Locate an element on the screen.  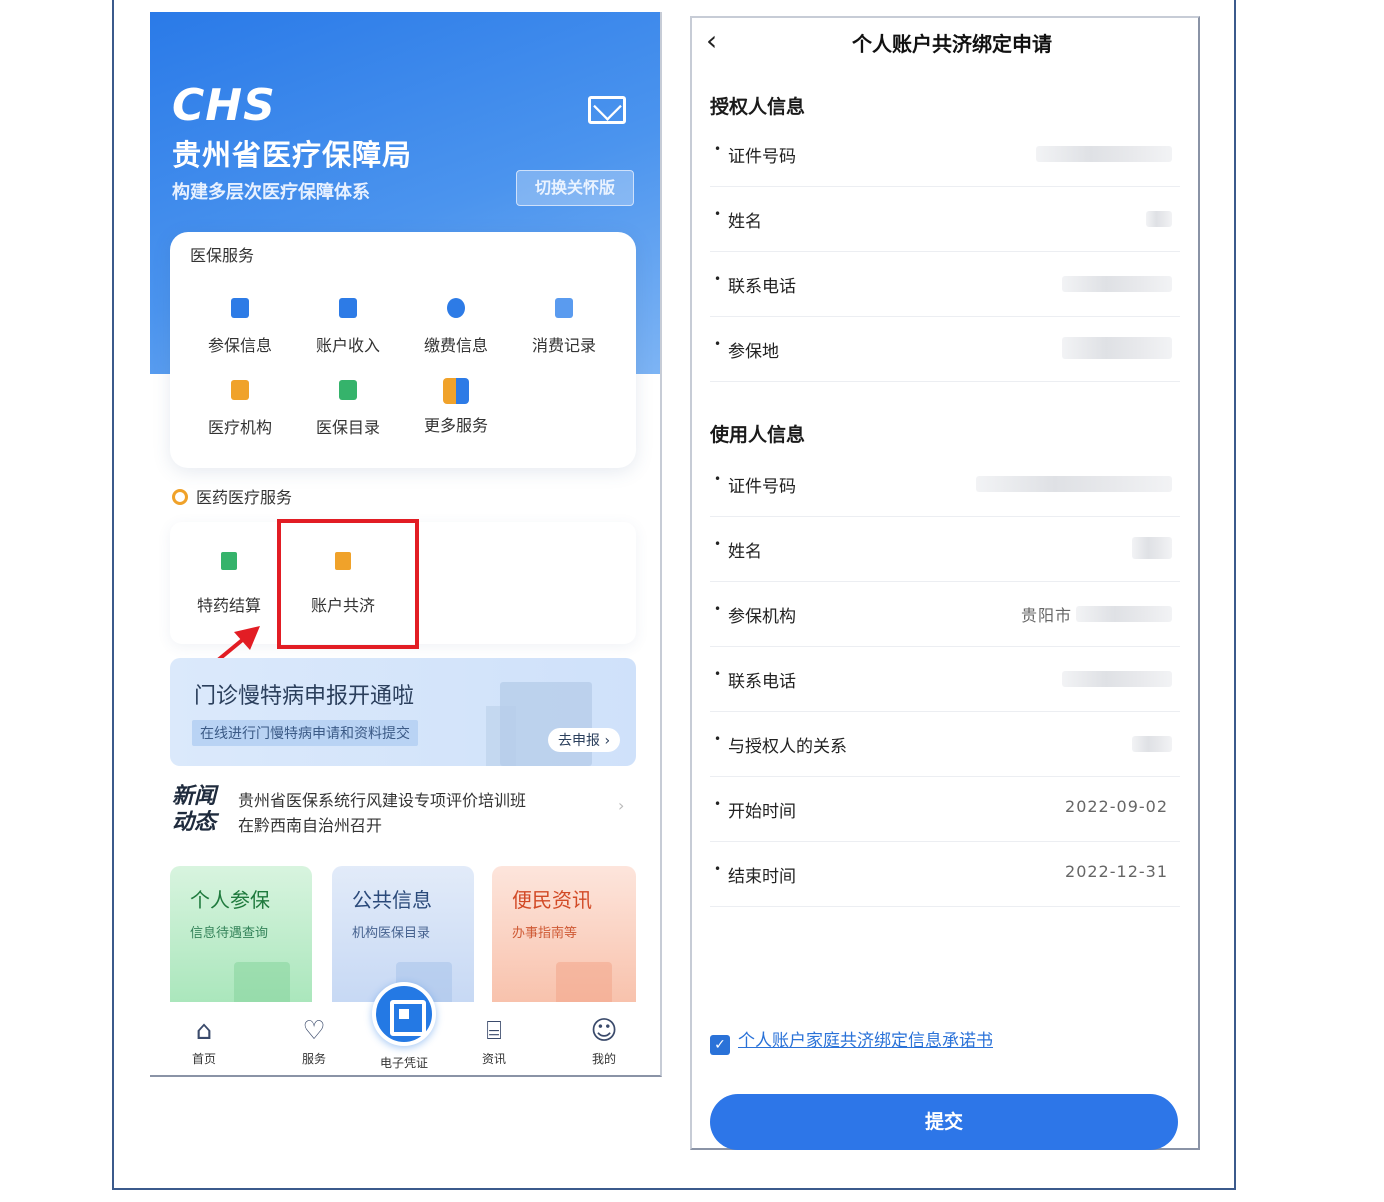
service-more: 更多服务 is located at coordinates (456, 407).